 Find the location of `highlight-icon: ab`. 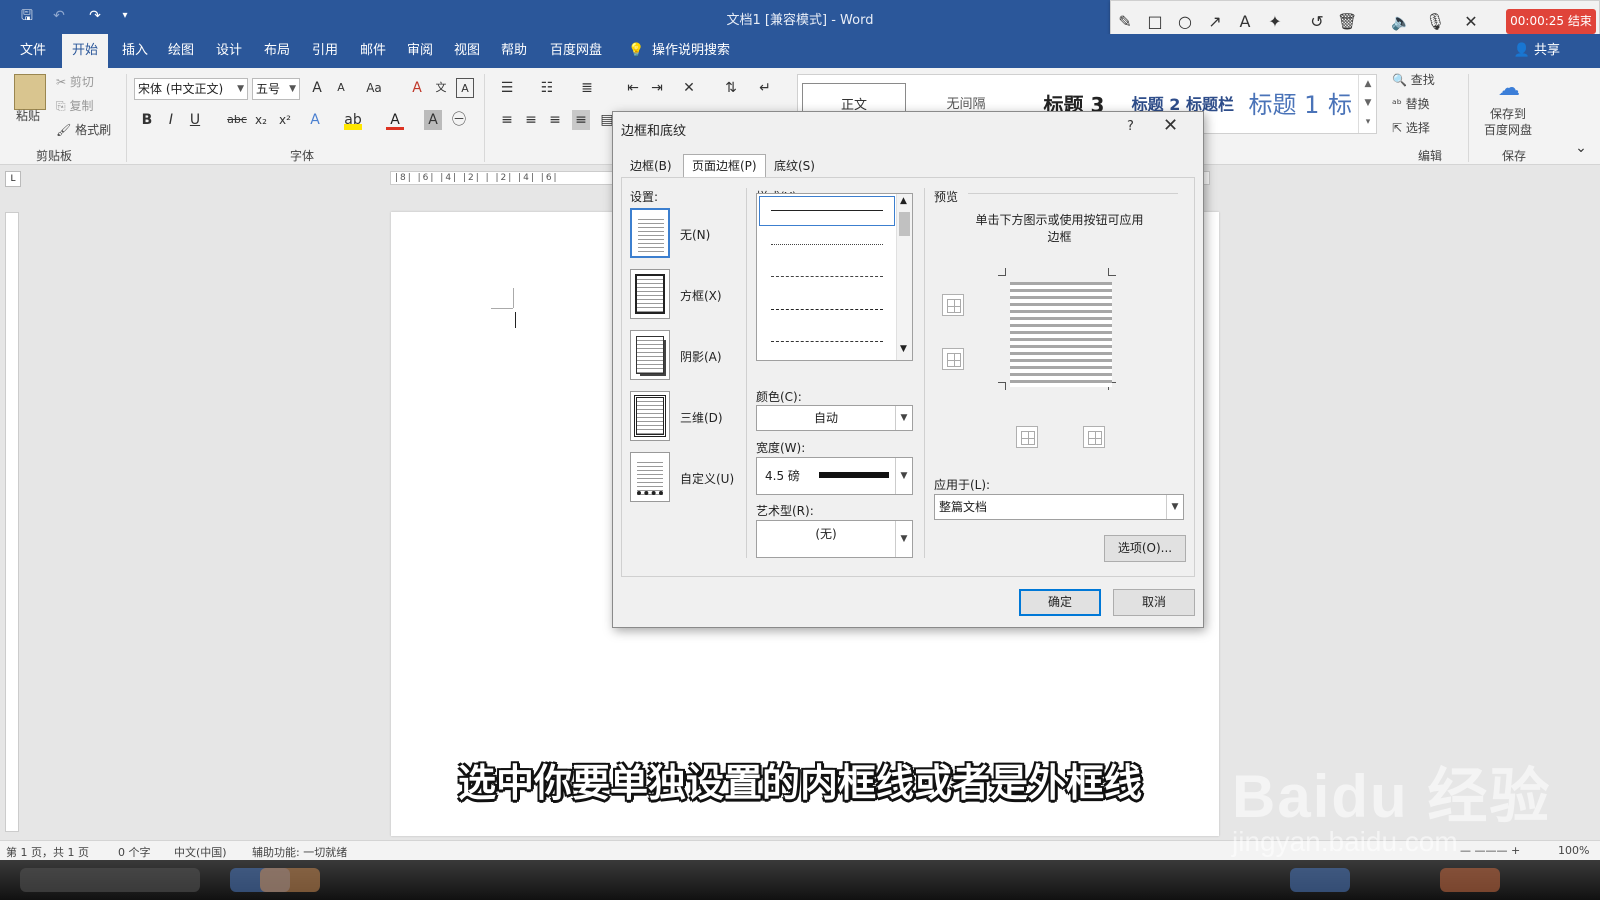

highlight-icon: ab is located at coordinates (353, 120).